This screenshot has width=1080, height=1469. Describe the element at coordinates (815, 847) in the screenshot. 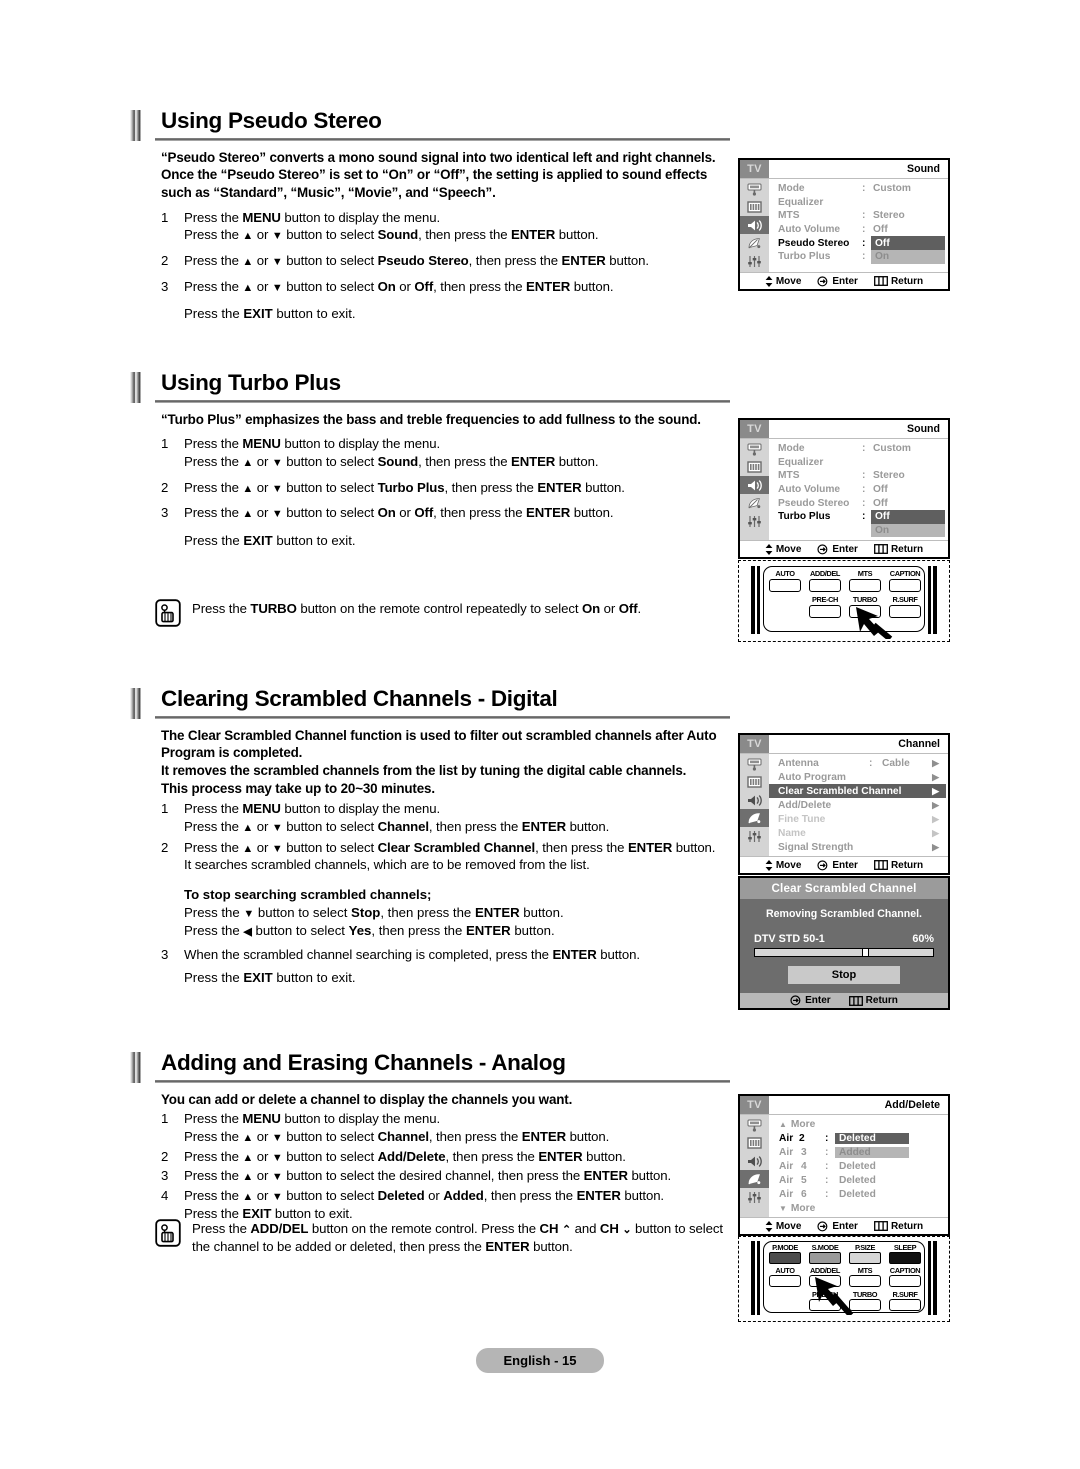

I see `osd-row-label: Signal Strength` at that location.